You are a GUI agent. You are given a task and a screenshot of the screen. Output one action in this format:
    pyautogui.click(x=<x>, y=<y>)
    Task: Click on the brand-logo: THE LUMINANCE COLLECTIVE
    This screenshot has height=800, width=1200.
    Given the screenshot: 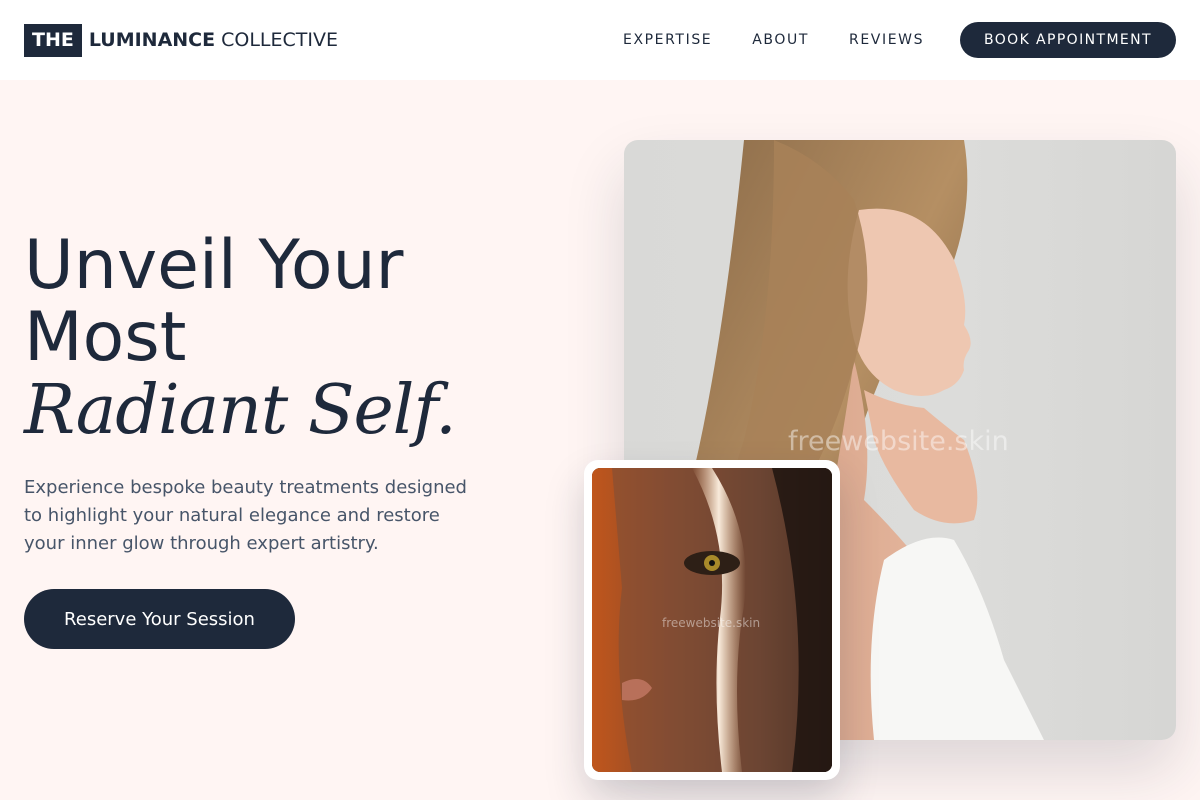 What is the action you would take?
    pyautogui.click(x=181, y=40)
    